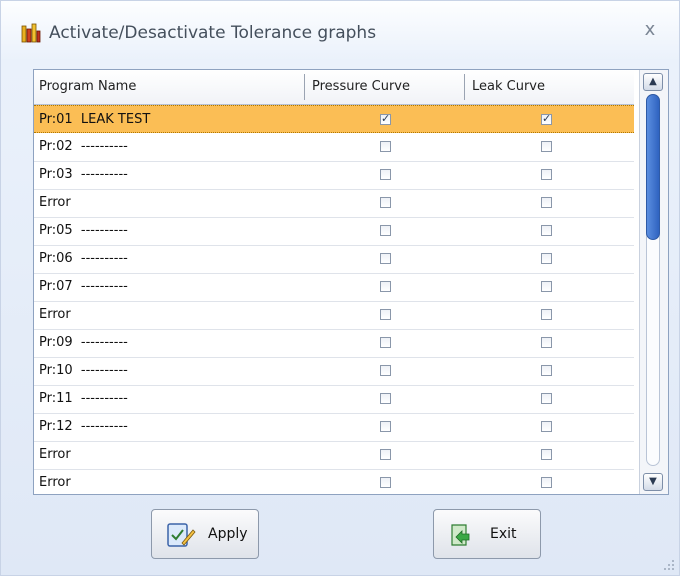  I want to click on bar-chart-icon, so click(31, 33).